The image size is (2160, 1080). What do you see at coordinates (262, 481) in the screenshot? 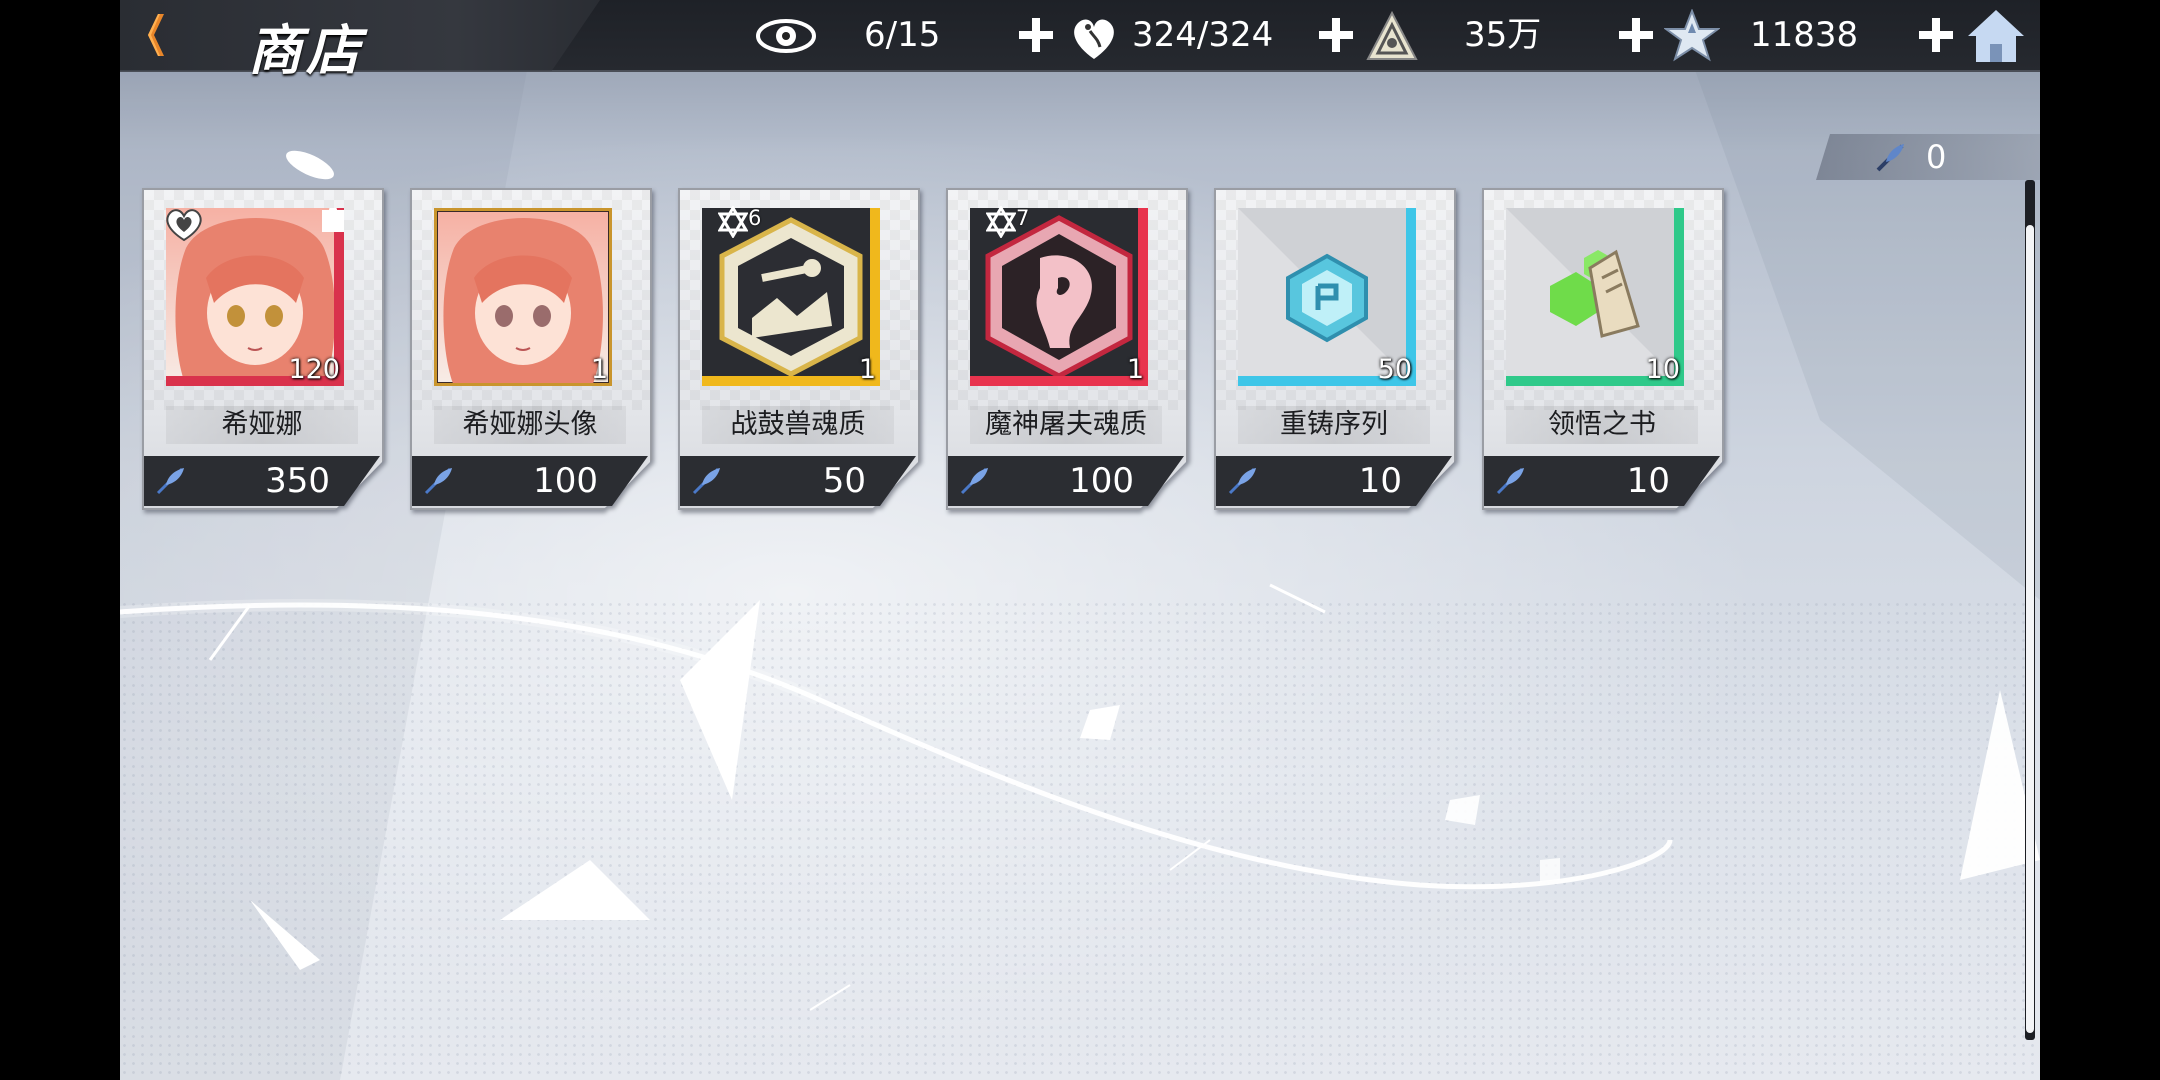
I see `price-bar: 350` at bounding box center [262, 481].